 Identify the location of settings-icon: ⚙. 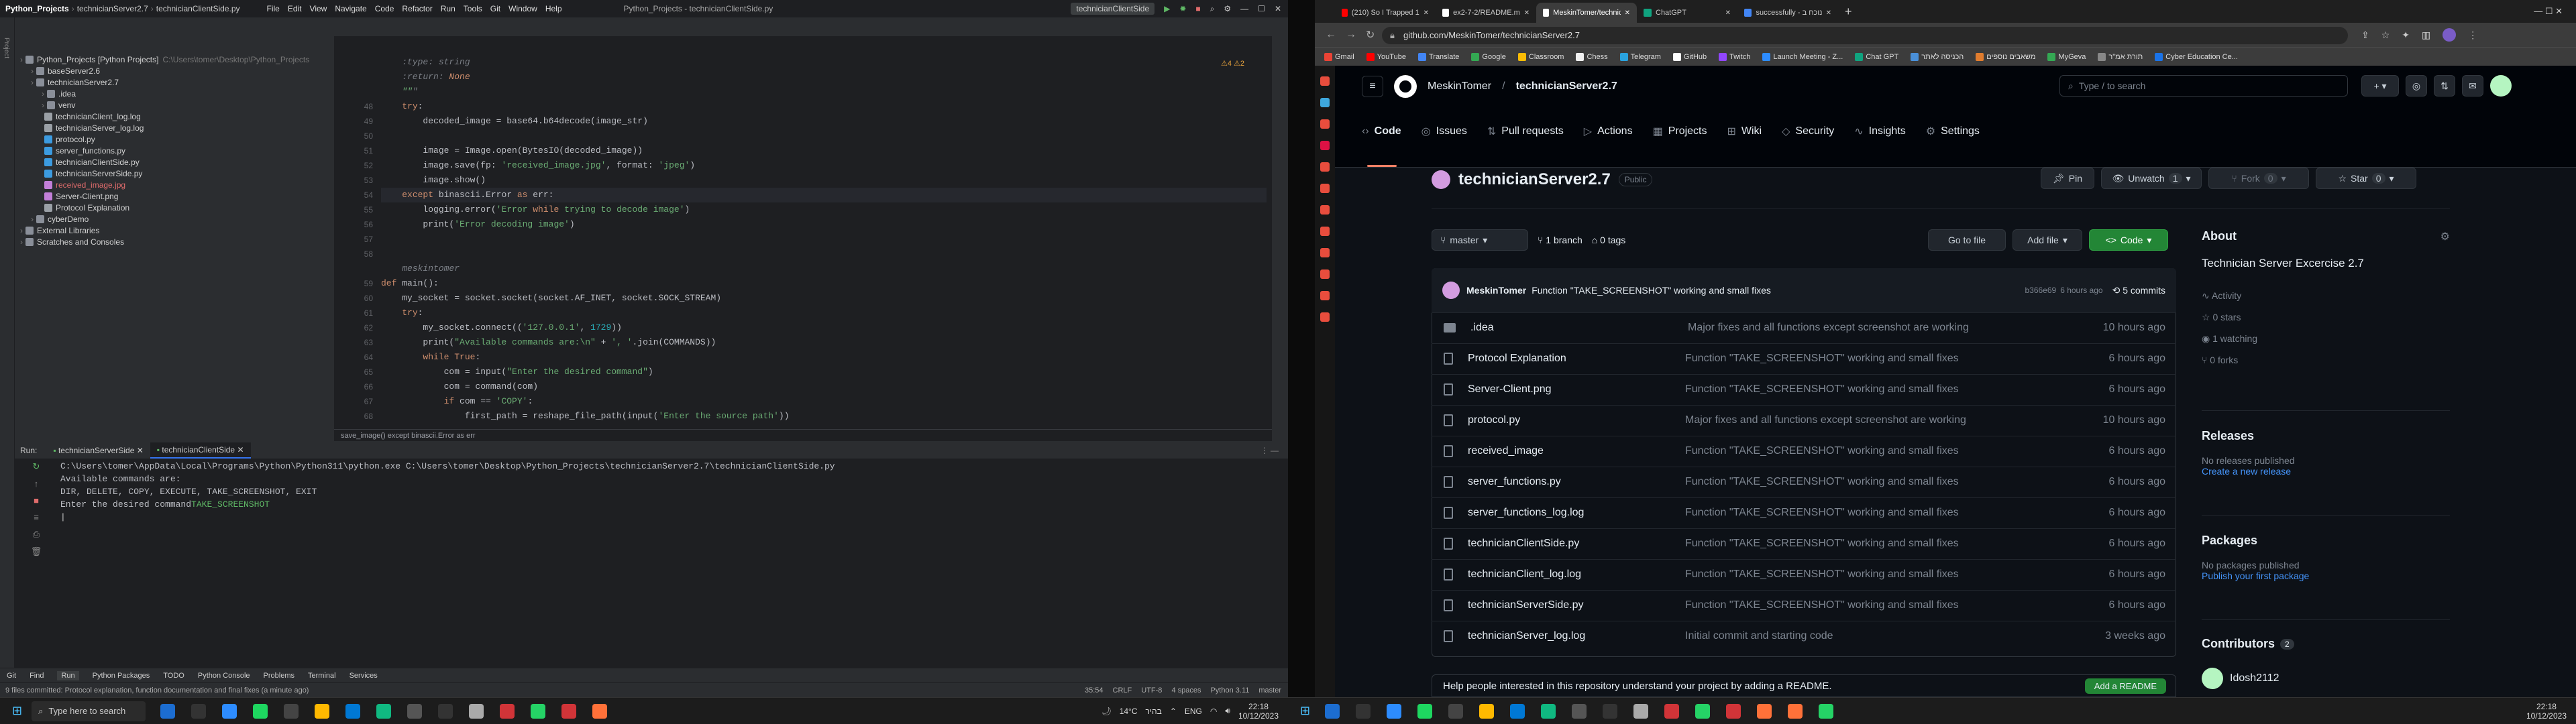
(1227, 8).